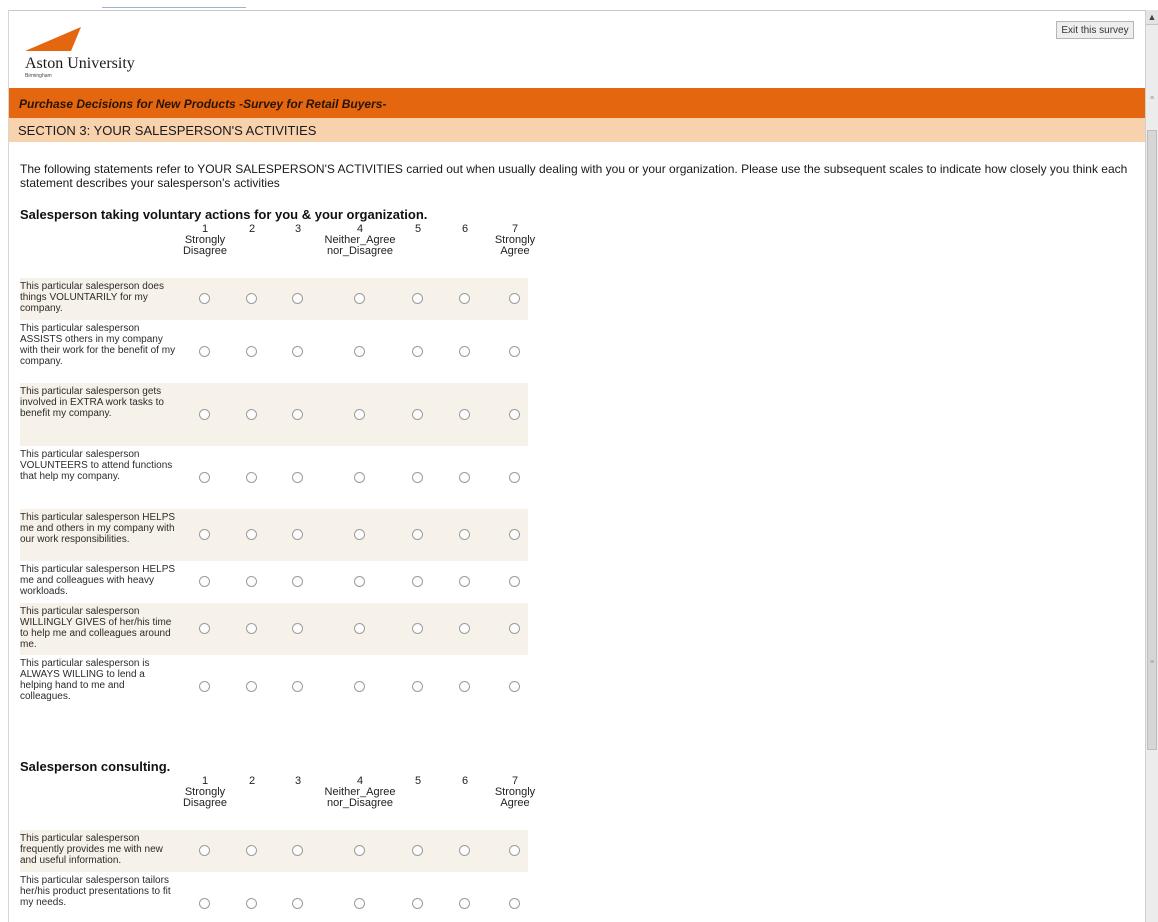 Image resolution: width=1158 pixels, height=922 pixels. Describe the element at coordinates (1095, 30) in the screenshot. I see `exit-survey-button: Exit this survey` at that location.